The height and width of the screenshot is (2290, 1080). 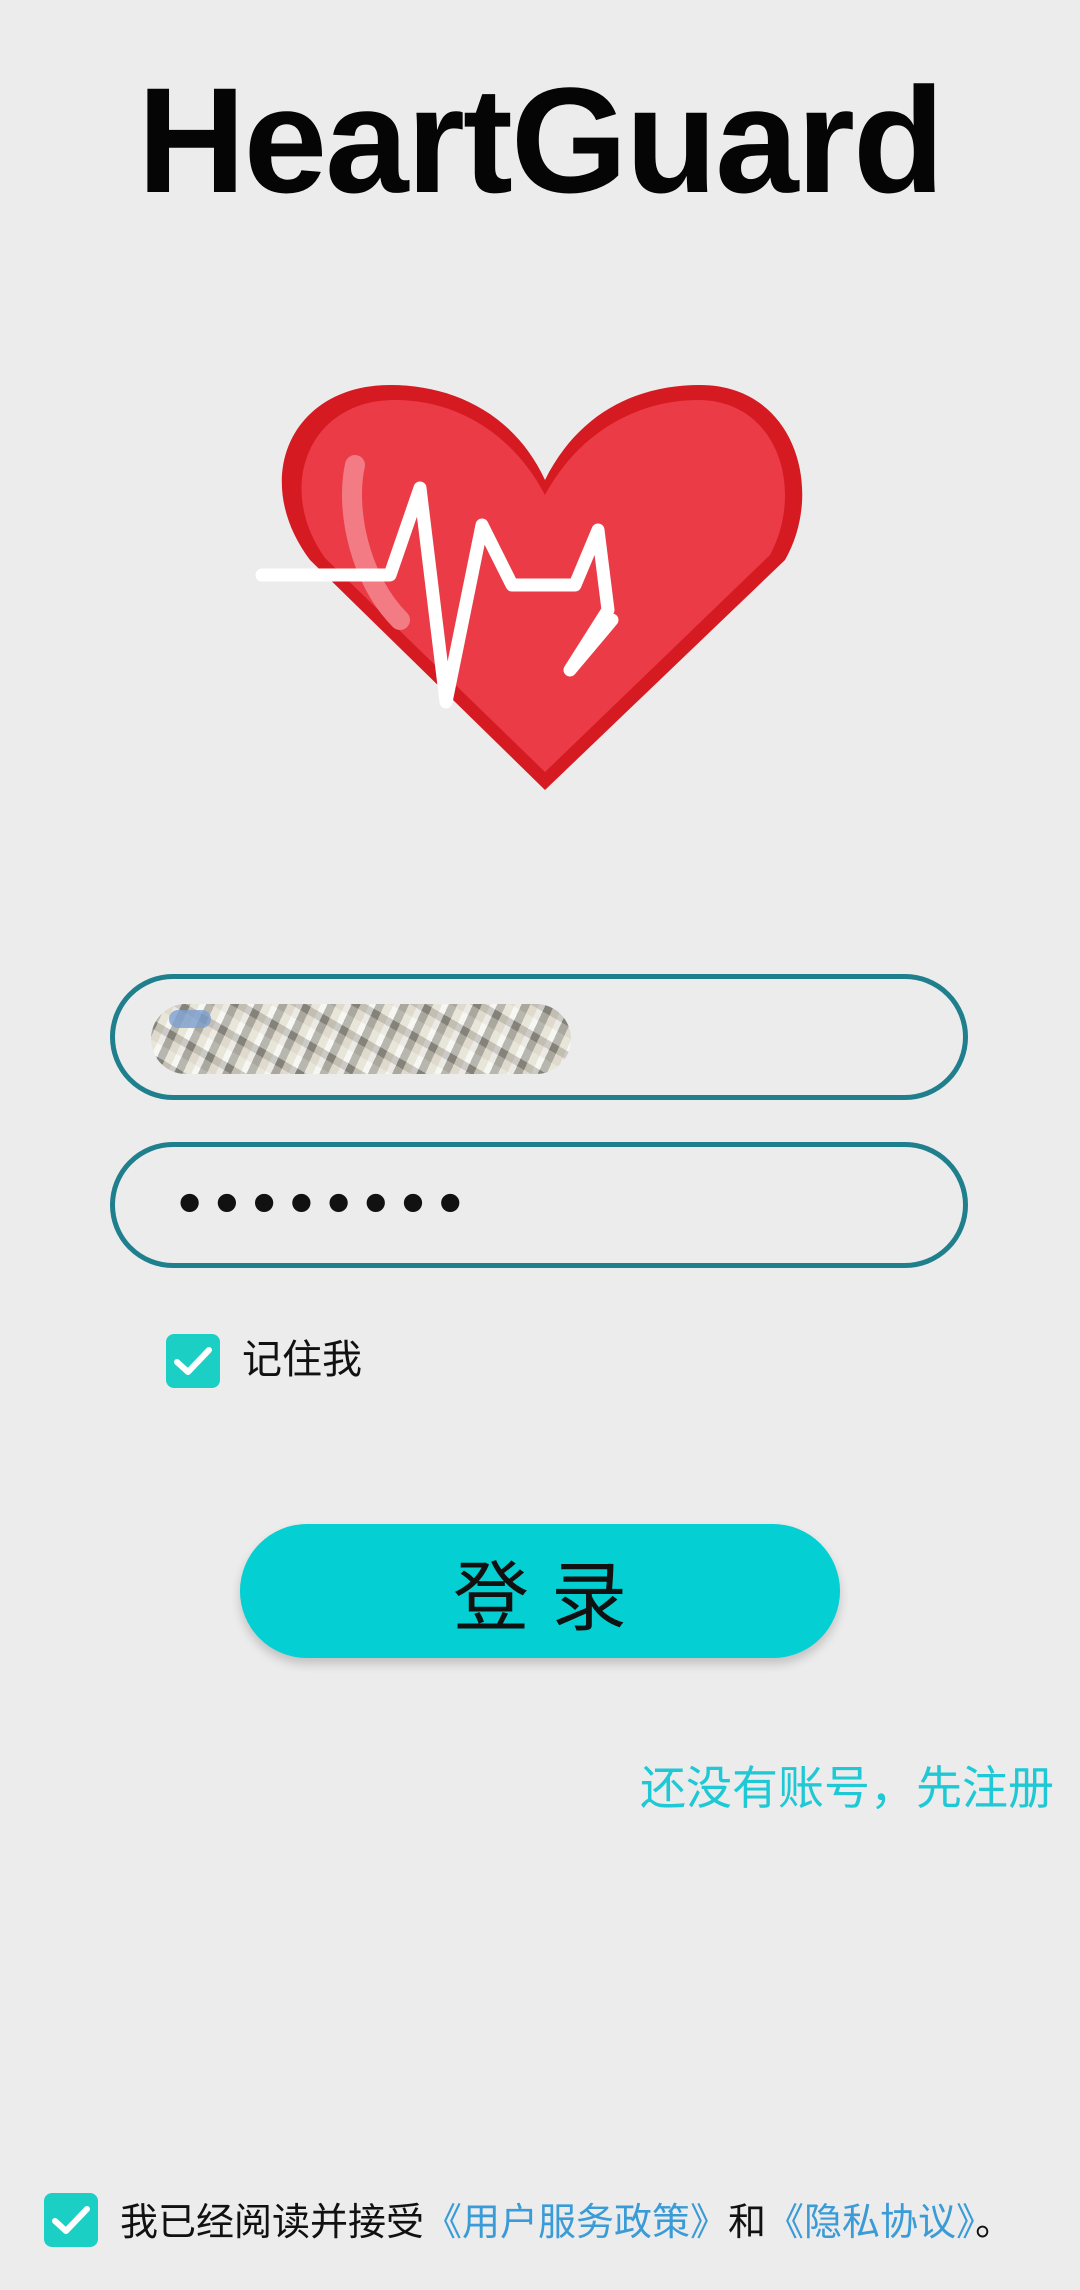 What do you see at coordinates (994, 2222) in the screenshot?
I see `agreement-suffix: 。` at bounding box center [994, 2222].